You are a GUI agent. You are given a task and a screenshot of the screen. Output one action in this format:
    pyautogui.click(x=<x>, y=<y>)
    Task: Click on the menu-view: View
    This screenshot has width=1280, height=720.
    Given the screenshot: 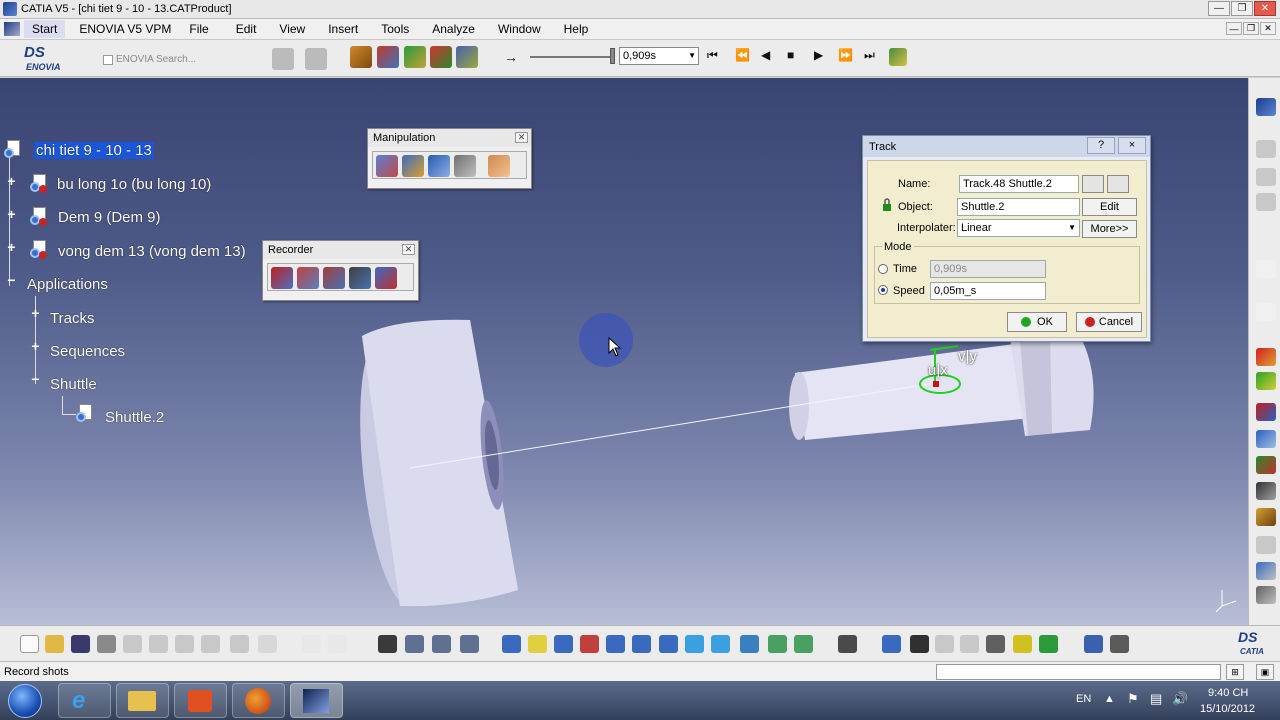 What is the action you would take?
    pyautogui.click(x=289, y=29)
    